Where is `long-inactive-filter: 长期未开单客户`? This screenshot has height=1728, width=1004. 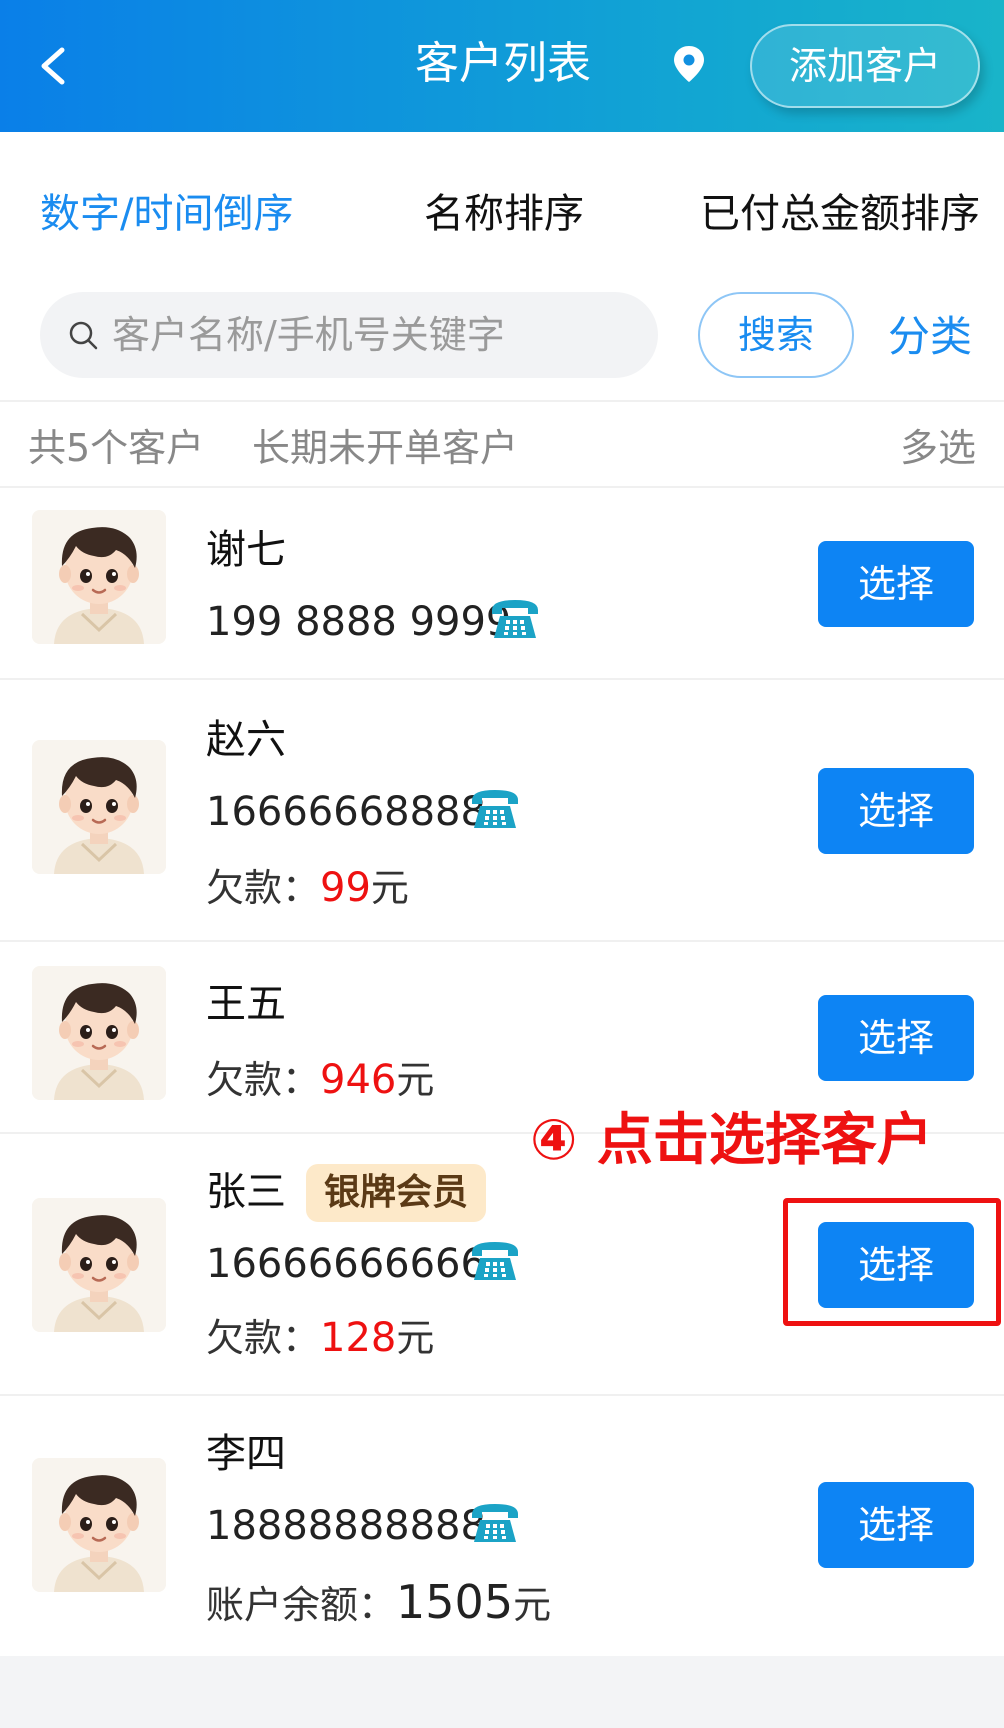 long-inactive-filter: 长期未开单客户 is located at coordinates (385, 448).